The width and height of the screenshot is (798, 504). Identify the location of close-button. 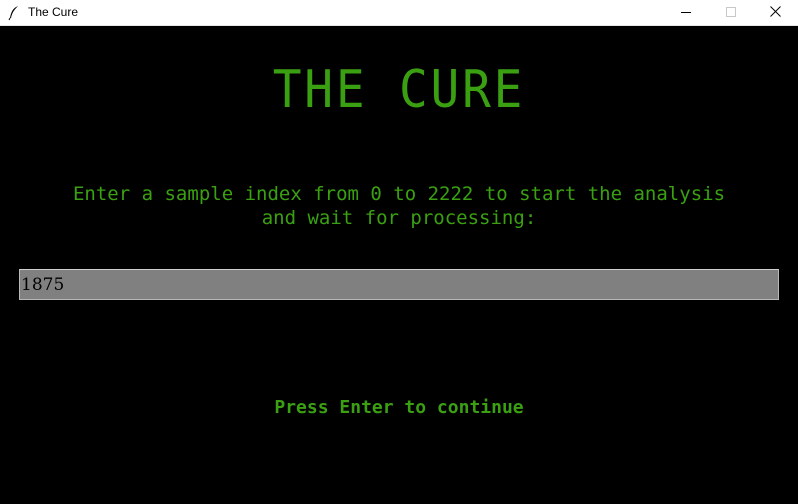
(775, 13).